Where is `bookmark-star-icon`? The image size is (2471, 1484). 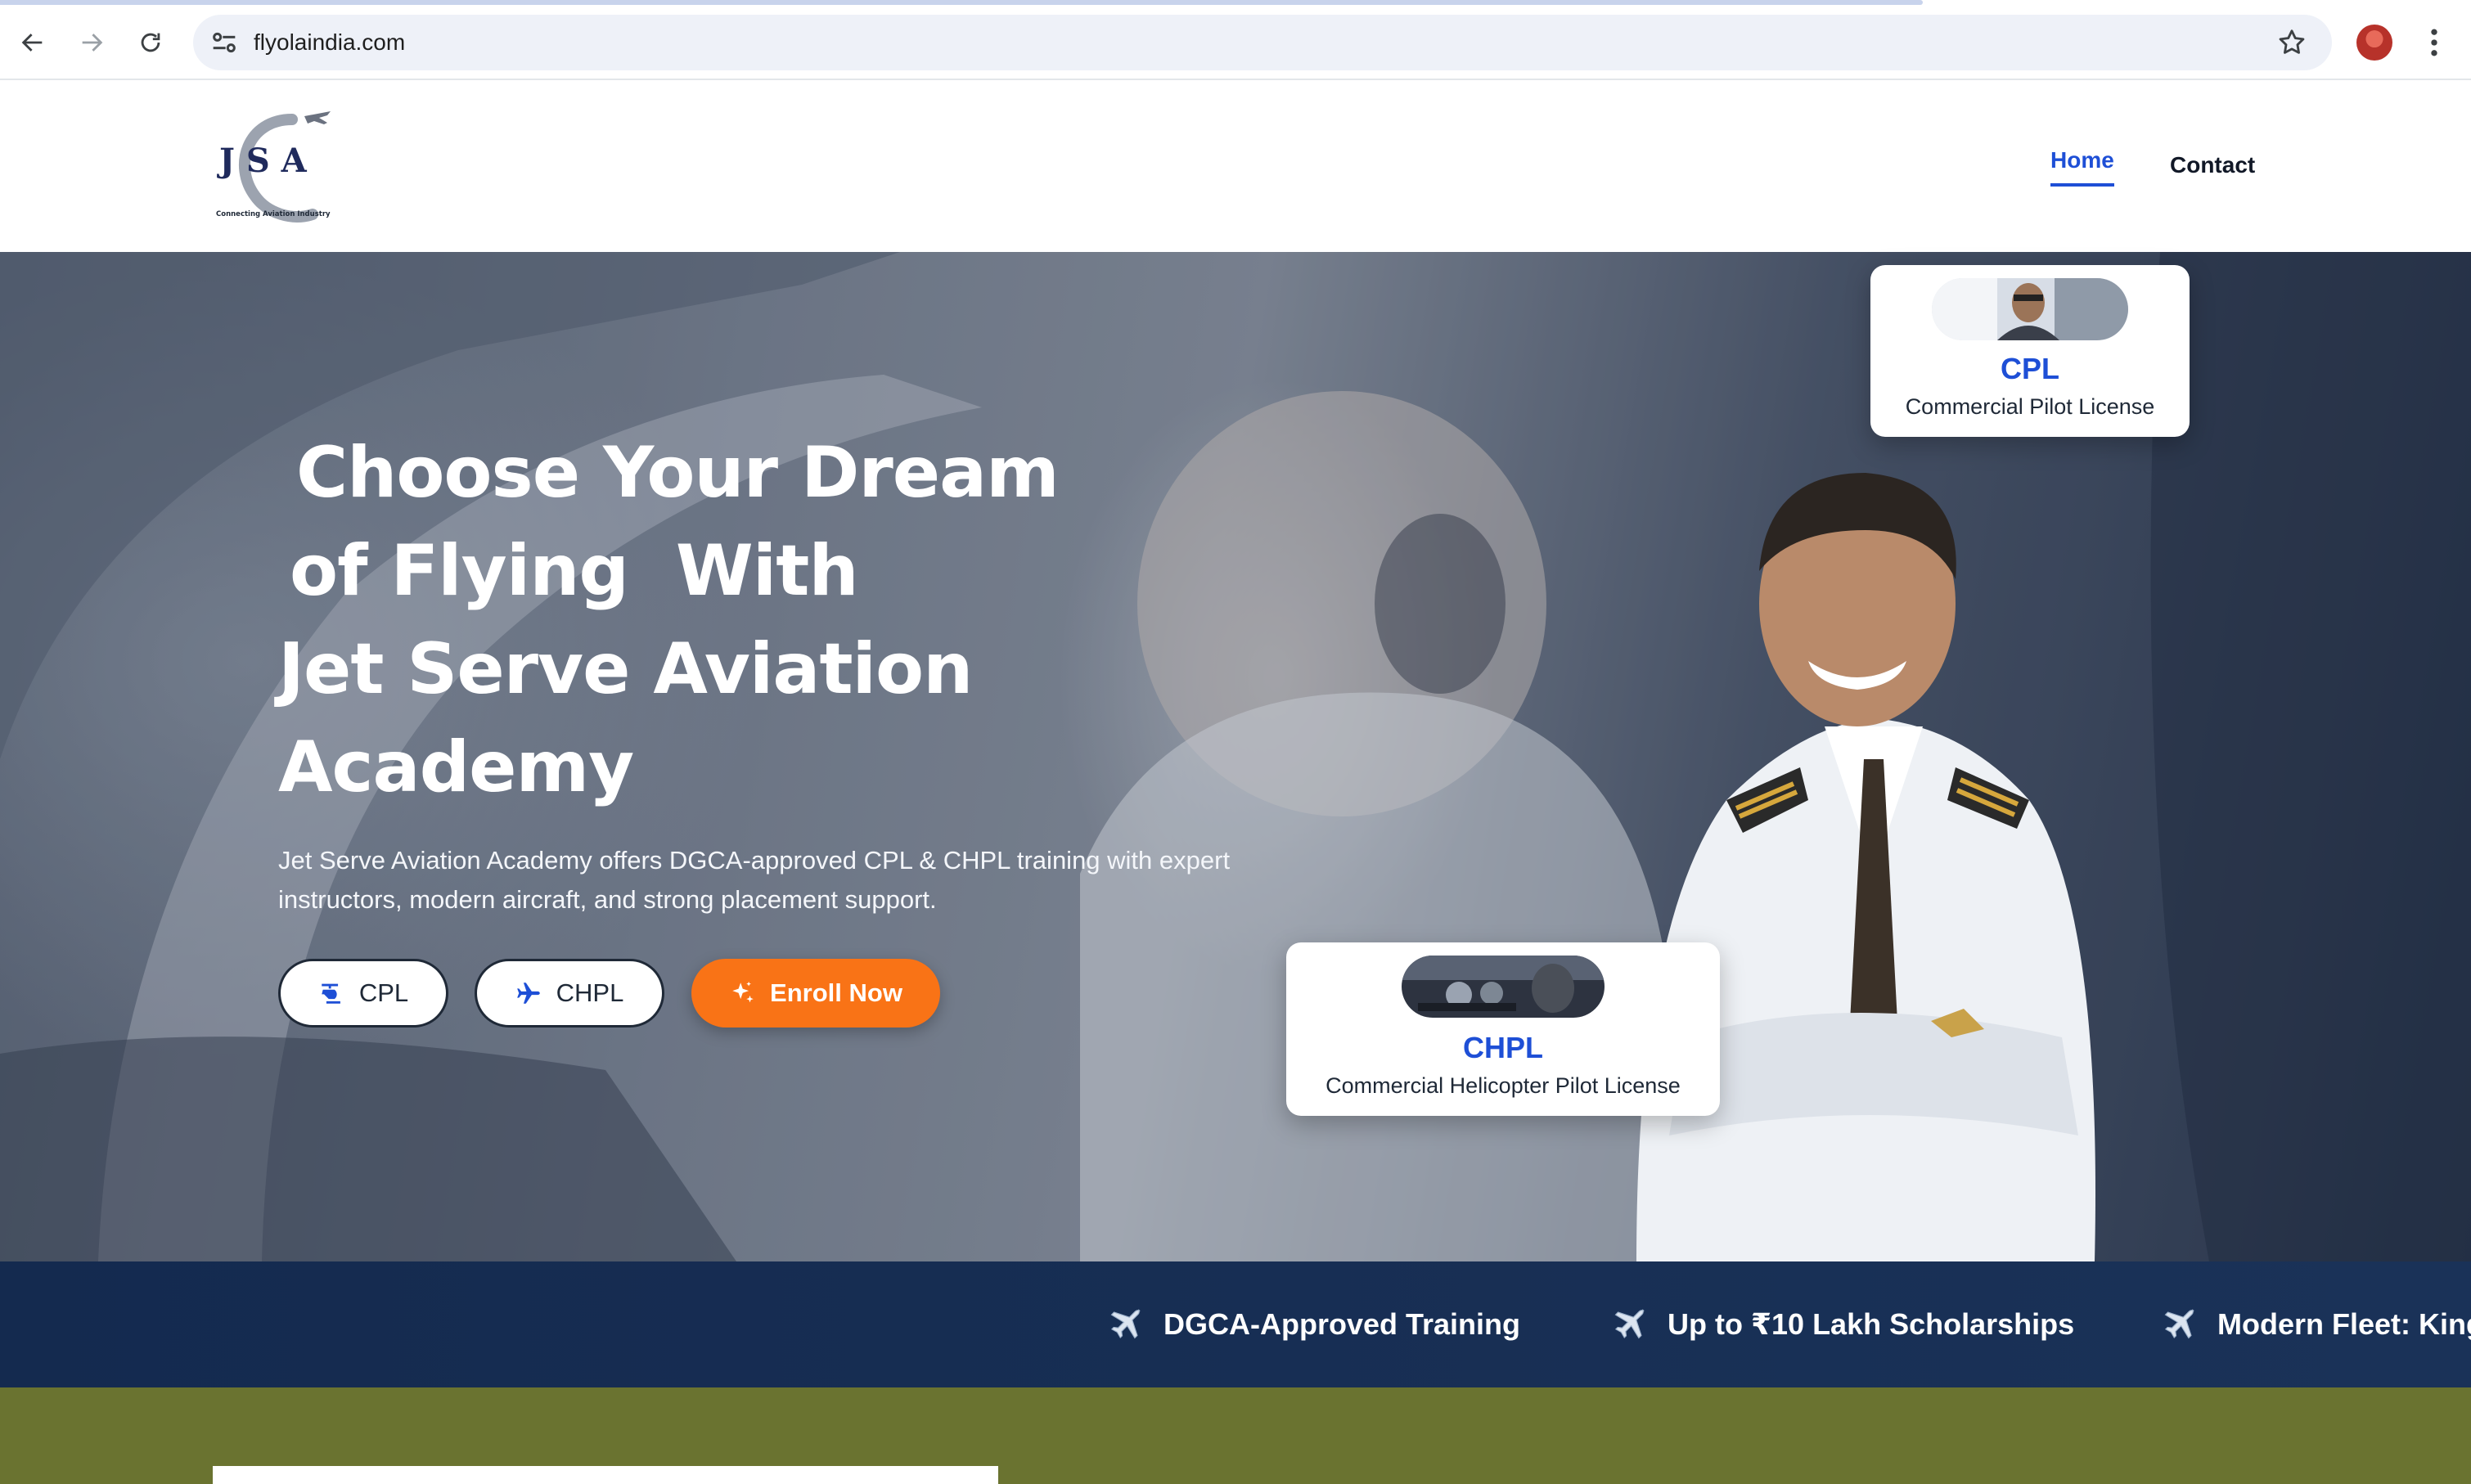
bookmark-star-icon is located at coordinates (2291, 42).